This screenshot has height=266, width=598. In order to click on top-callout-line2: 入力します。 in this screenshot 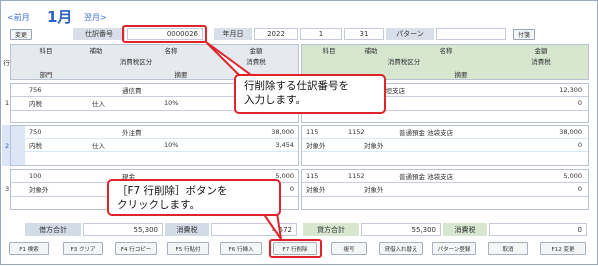, I will do `click(275, 100)`.